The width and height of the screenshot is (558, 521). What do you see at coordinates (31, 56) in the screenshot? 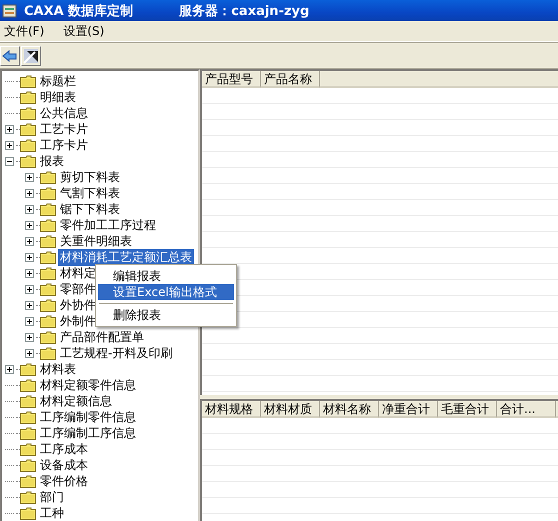
I see `toolbar-button` at bounding box center [31, 56].